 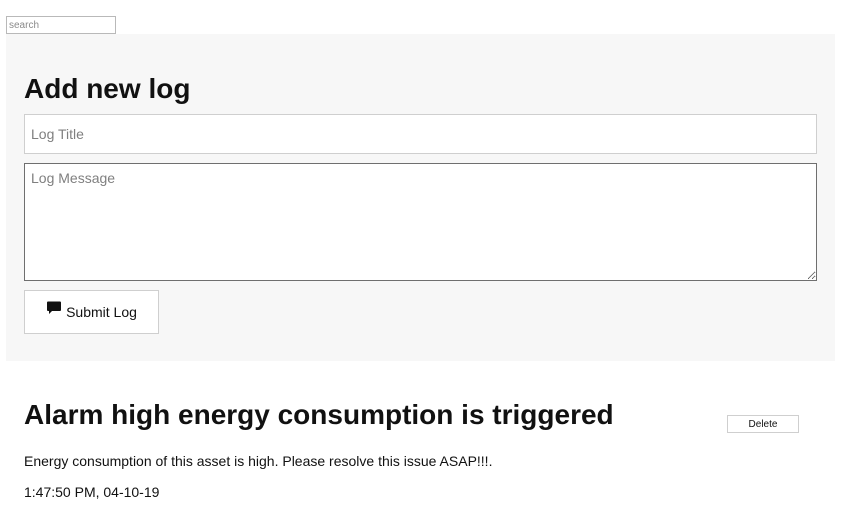 I want to click on delete-log-button: Delete, so click(x=763, y=424).